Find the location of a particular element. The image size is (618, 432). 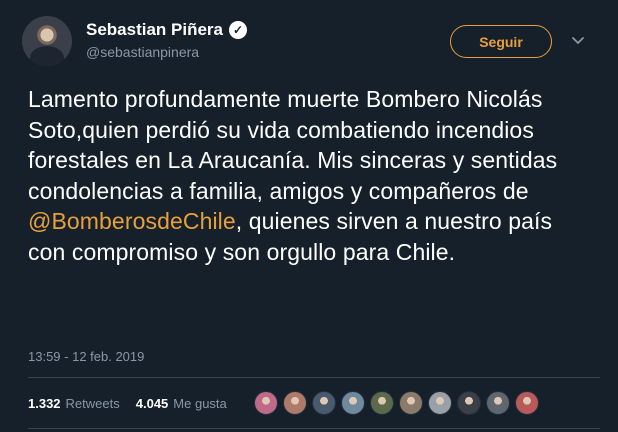

author-avatar is located at coordinates (47, 41).